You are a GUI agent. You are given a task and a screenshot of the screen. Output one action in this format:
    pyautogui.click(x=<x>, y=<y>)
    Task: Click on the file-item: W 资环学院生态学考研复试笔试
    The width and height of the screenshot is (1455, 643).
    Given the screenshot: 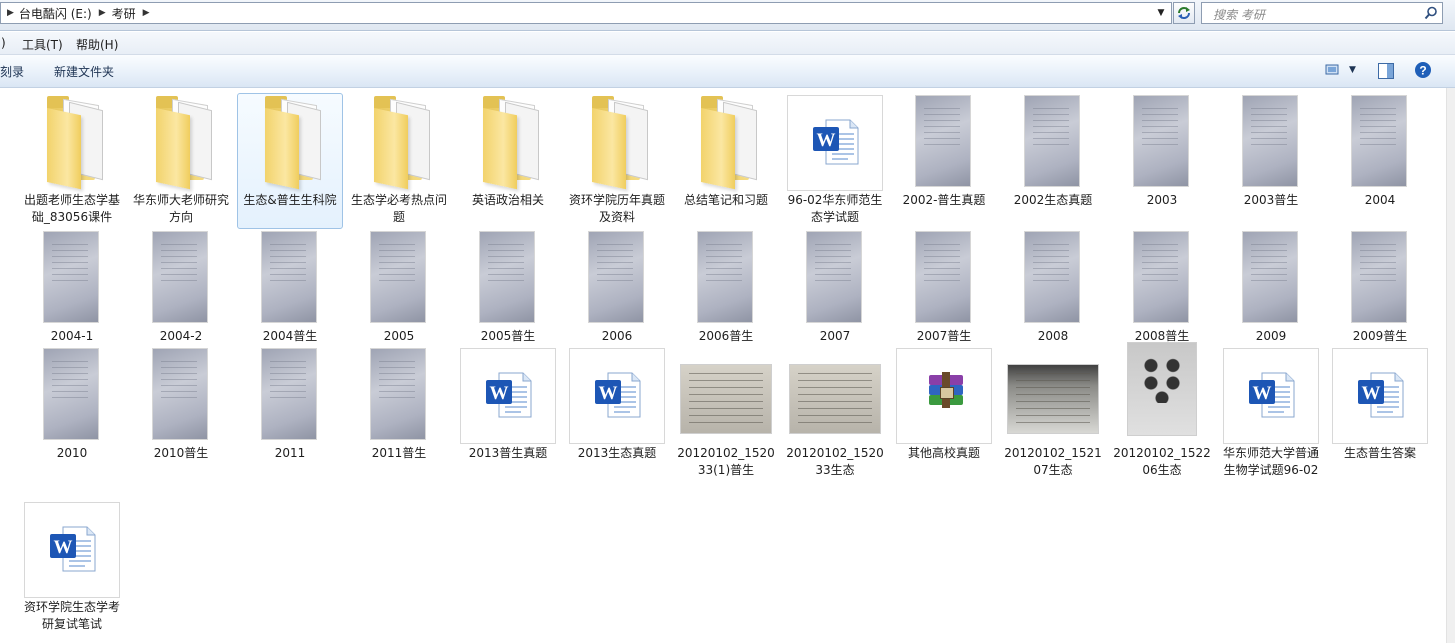 What is the action you would take?
    pyautogui.click(x=72, y=564)
    